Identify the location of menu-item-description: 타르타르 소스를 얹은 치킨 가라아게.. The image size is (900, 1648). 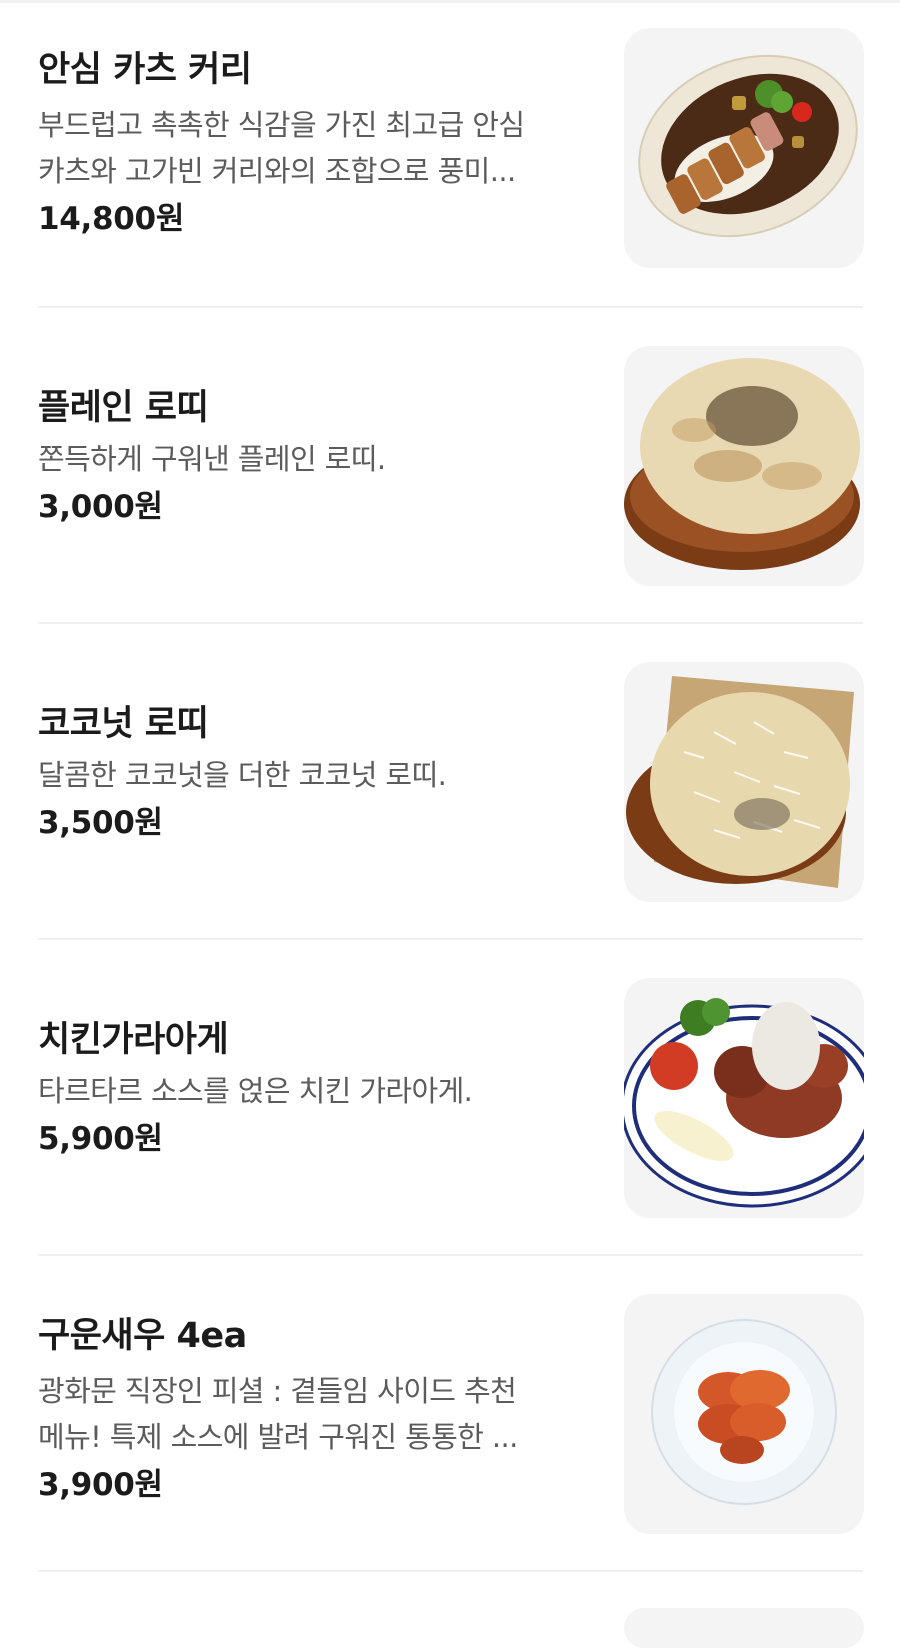
(255, 1091).